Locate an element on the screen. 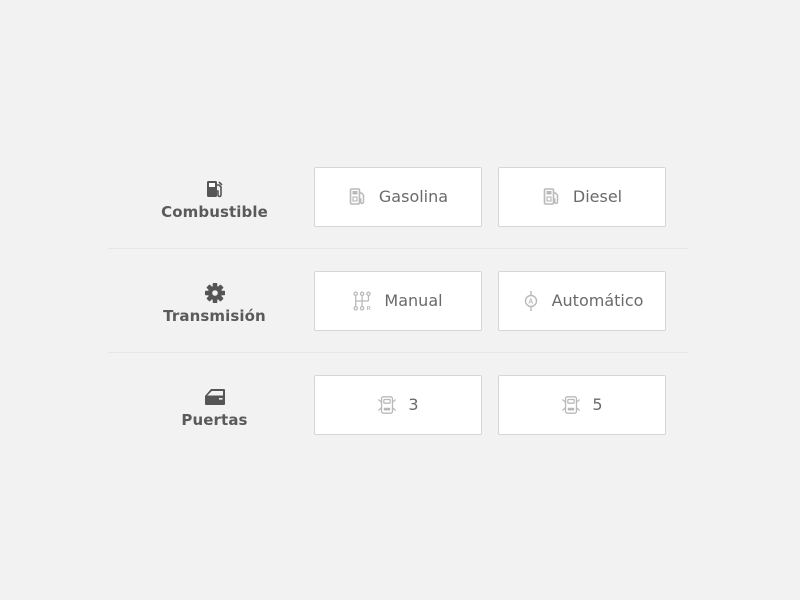 This screenshot has width=800, height=600. option-gasolina: Gasolina is located at coordinates (398, 196).